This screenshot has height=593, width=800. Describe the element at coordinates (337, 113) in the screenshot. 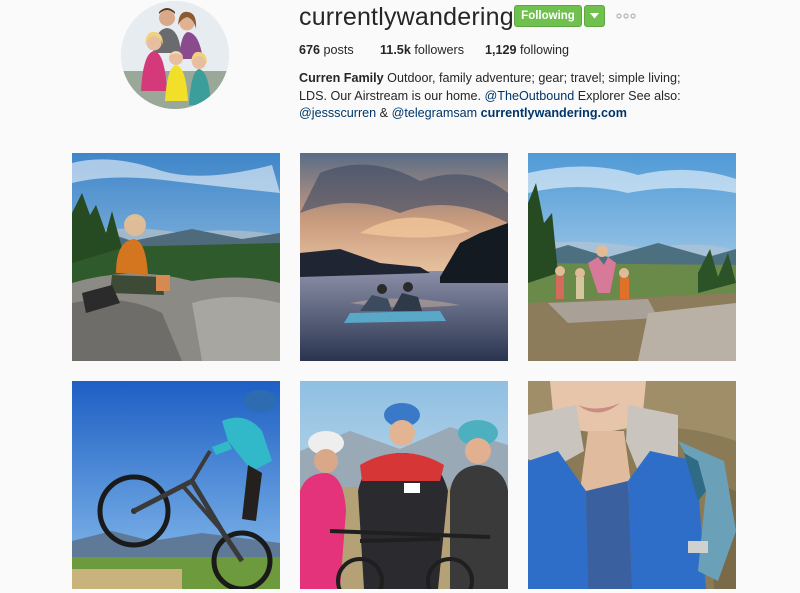

I see `mention-link: @jessscurren` at that location.